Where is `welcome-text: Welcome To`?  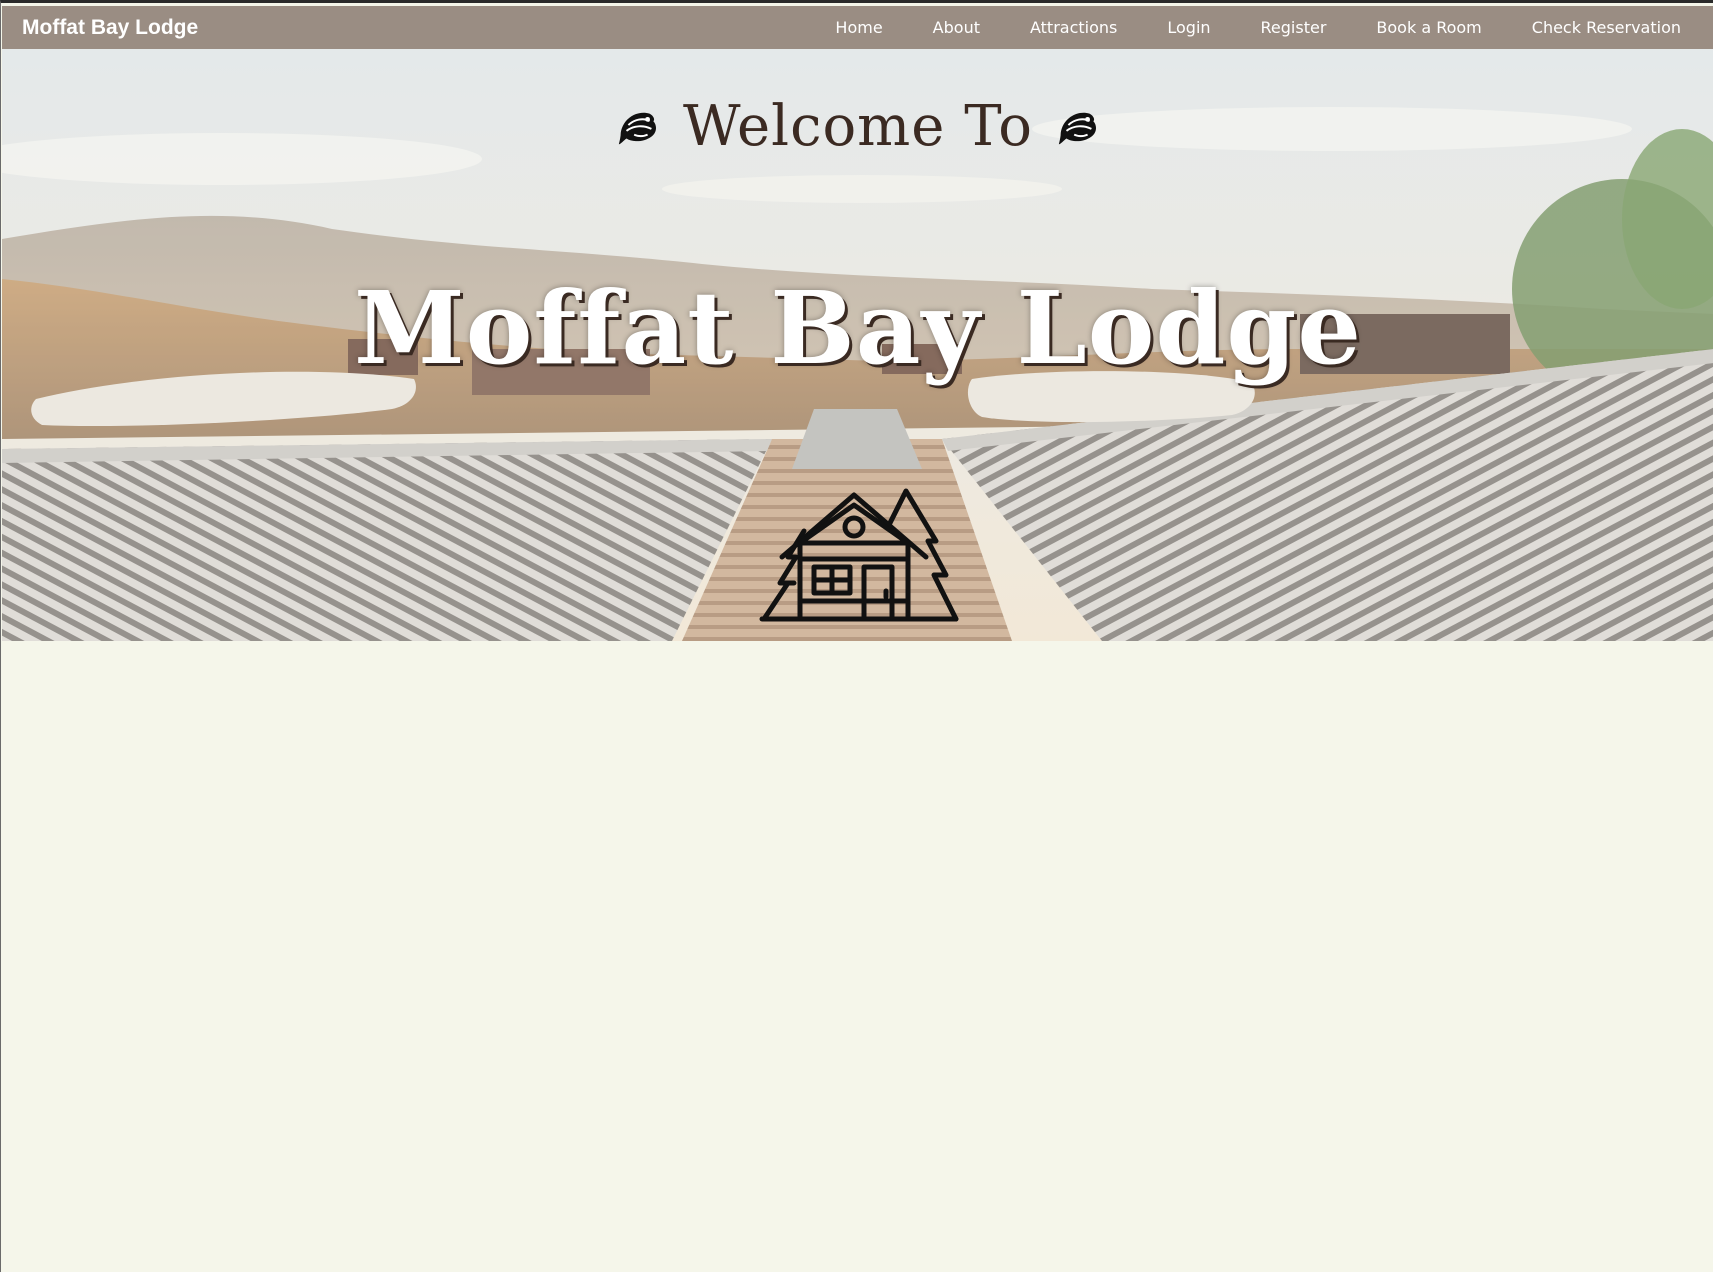 welcome-text: Welcome To is located at coordinates (858, 126).